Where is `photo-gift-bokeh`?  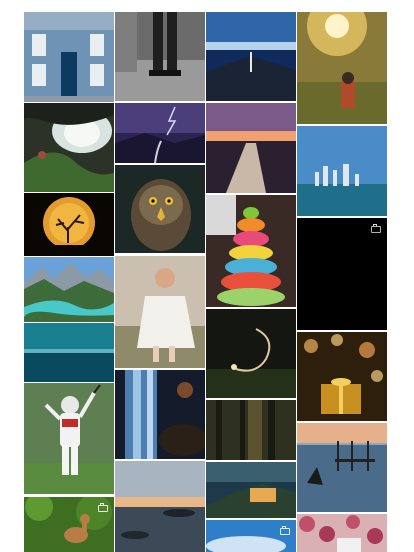
photo-gift-bokeh is located at coordinates (342, 376).